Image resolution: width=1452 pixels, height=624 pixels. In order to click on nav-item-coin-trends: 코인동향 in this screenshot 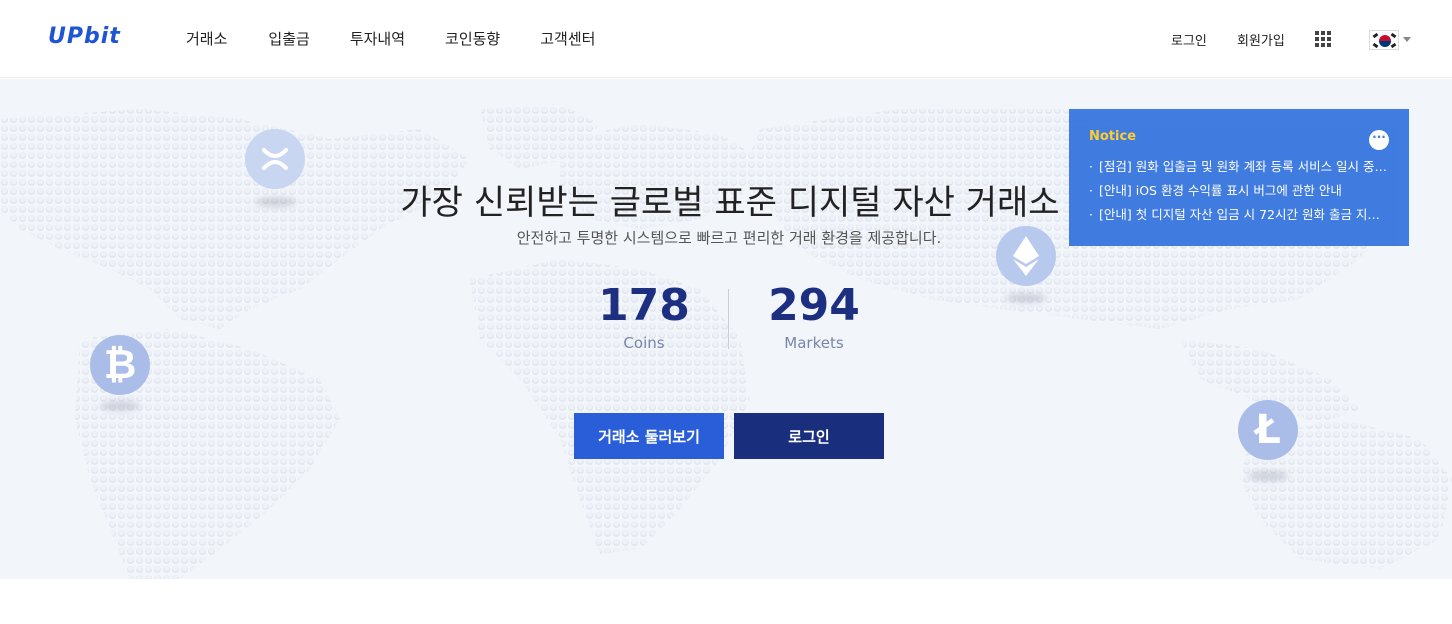, I will do `click(472, 38)`.